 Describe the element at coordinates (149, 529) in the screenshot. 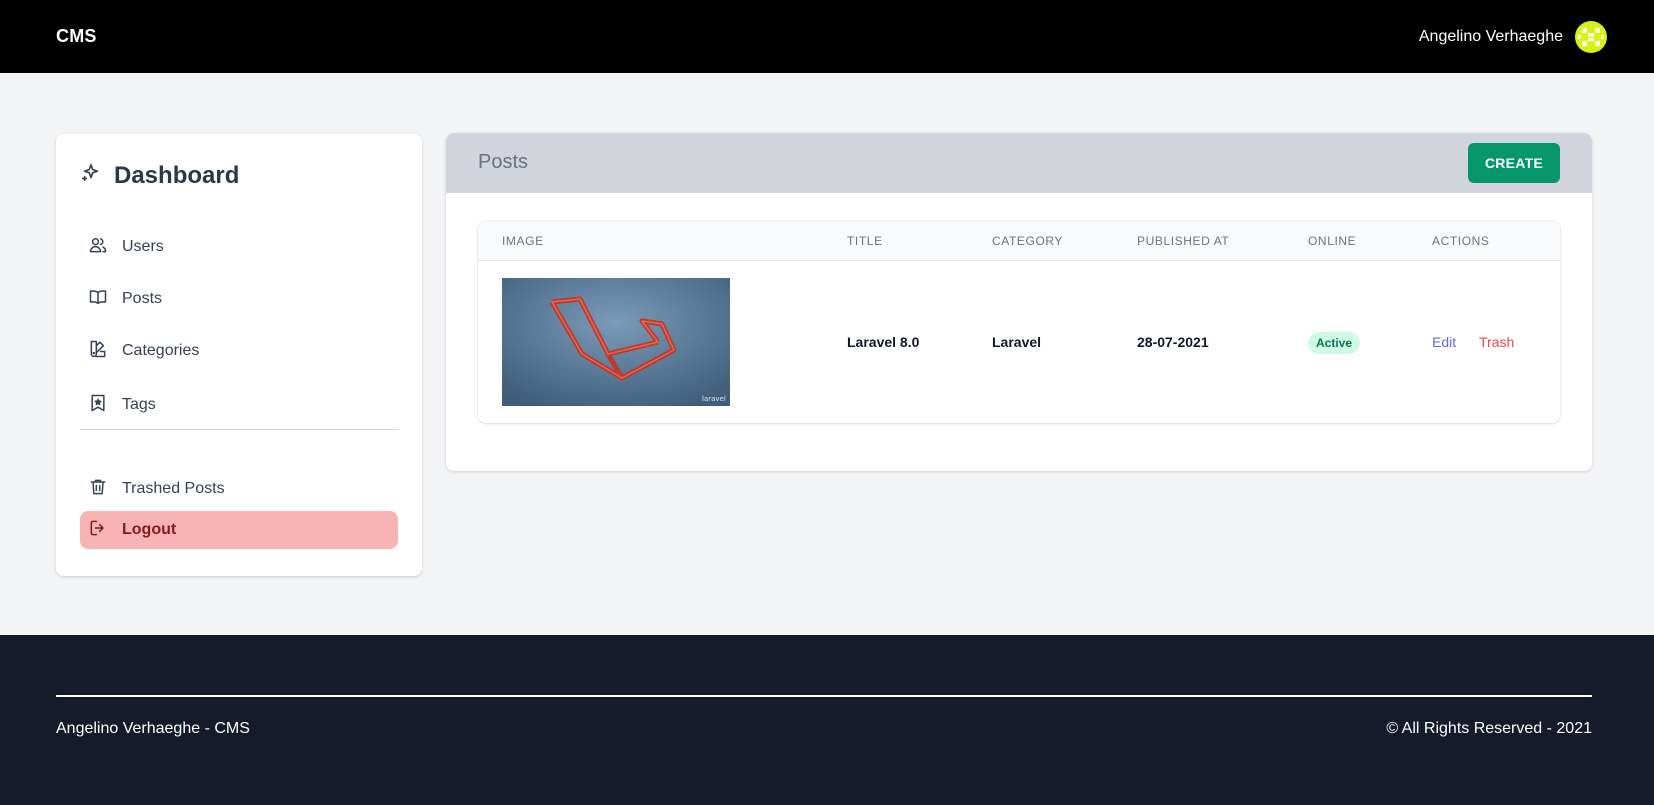

I see `logout-label: Logout` at that location.